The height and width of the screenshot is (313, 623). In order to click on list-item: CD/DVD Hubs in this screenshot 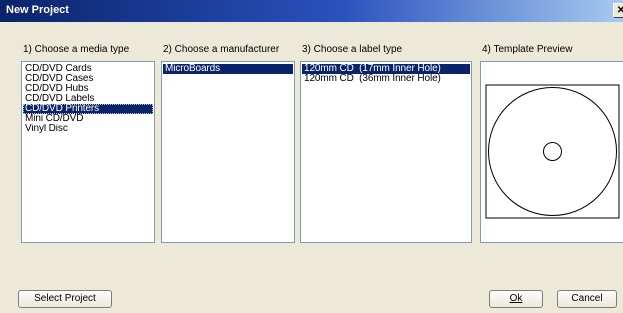, I will do `click(88, 89)`.